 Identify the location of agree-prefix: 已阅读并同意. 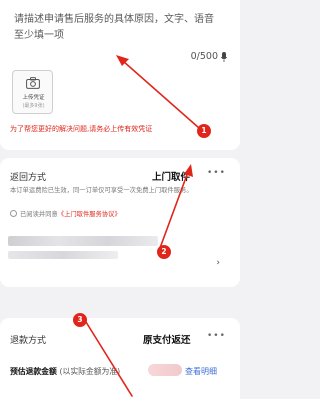
(39, 214).